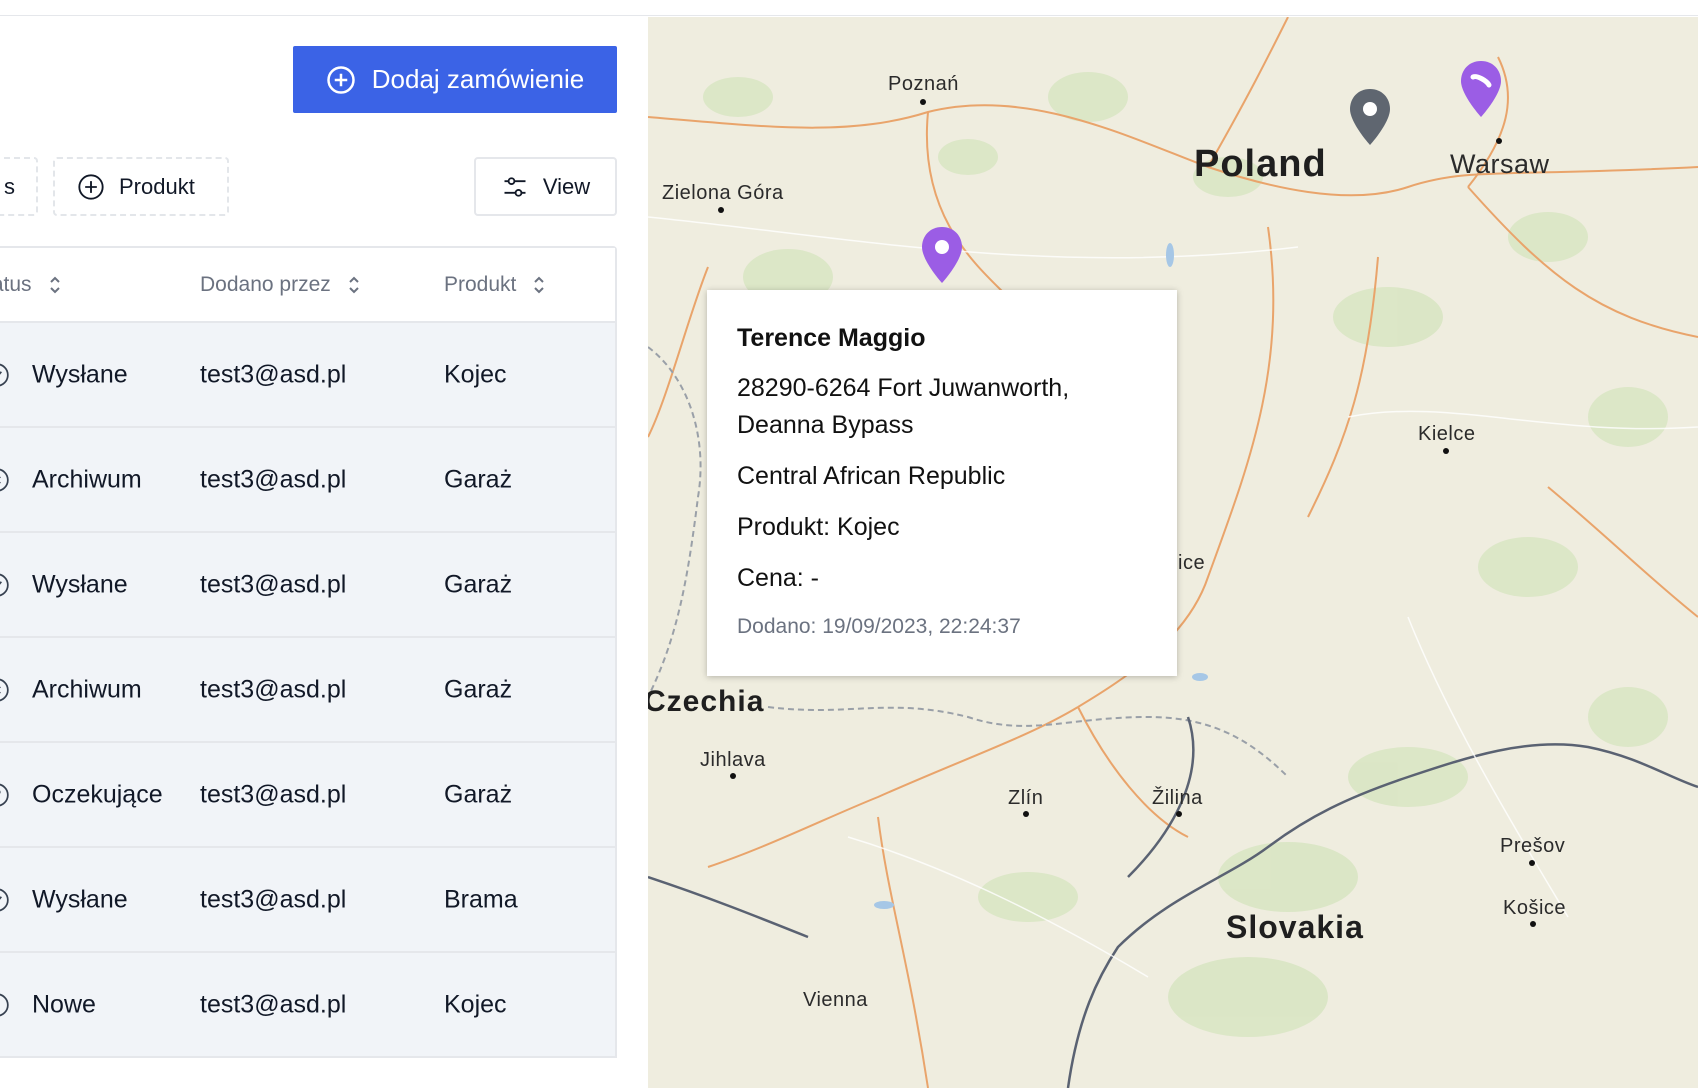 The height and width of the screenshot is (1088, 1698). I want to click on popup-country: Central African Republic, so click(871, 476).